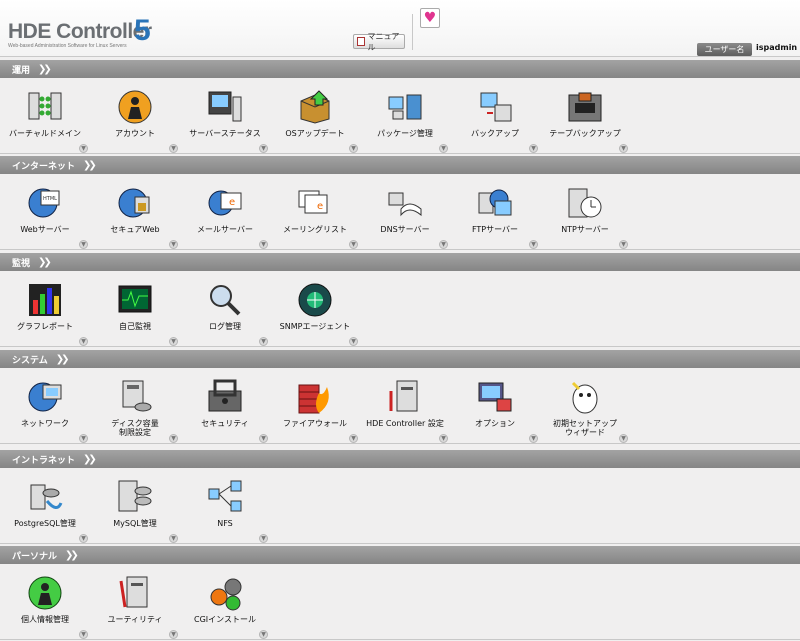 This screenshot has width=800, height=641. What do you see at coordinates (45, 523) in the screenshot?
I see `menu-item-label: PostgreSQL管理` at bounding box center [45, 523].